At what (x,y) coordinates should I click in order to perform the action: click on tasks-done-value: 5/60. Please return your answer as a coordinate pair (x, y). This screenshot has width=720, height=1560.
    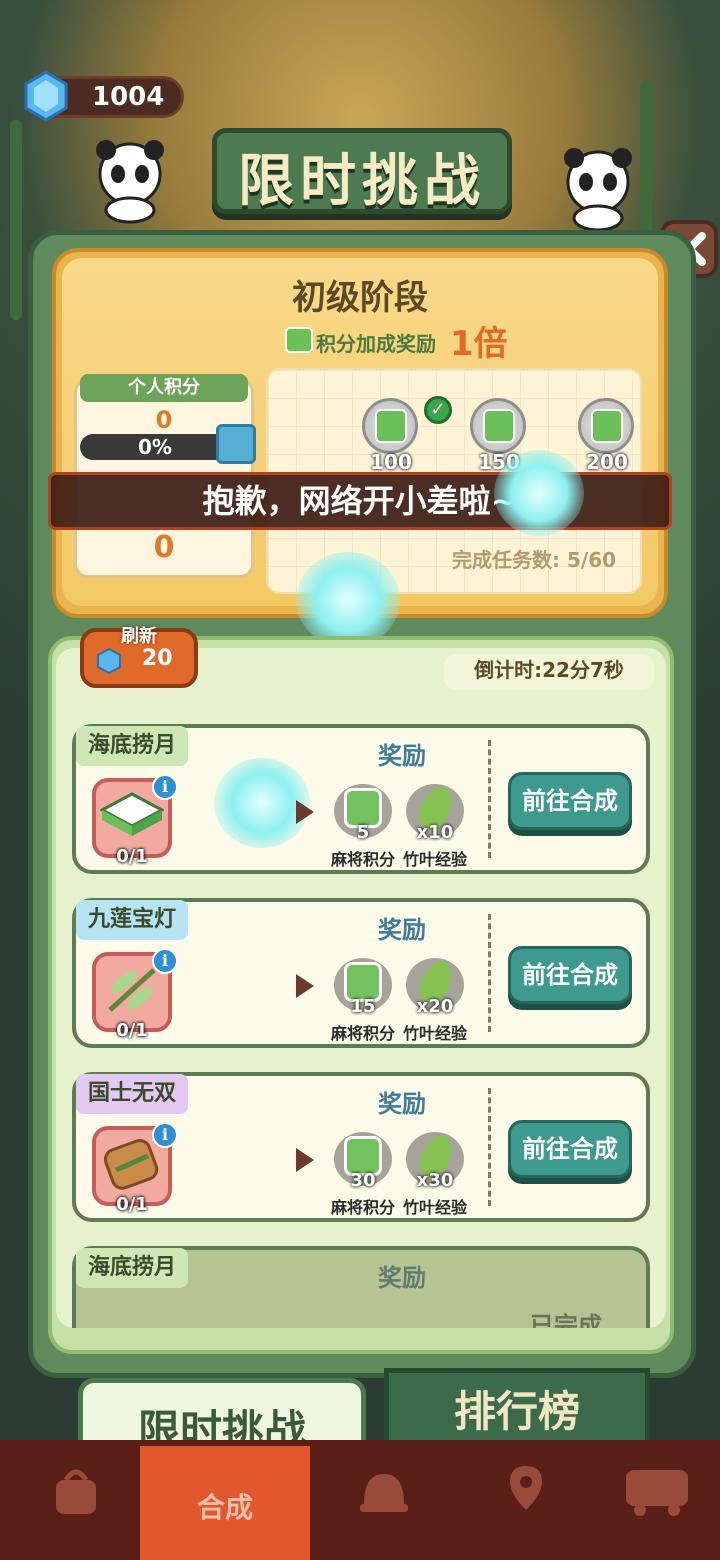
    Looking at the image, I should click on (591, 560).